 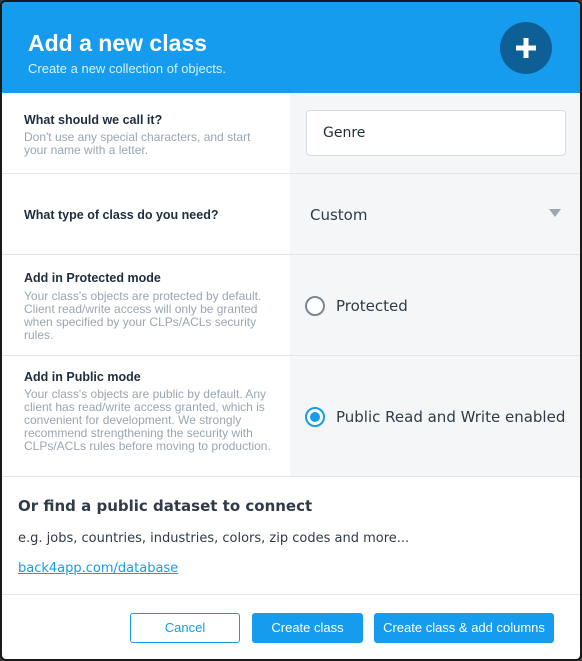 What do you see at coordinates (117, 43) in the screenshot?
I see `dialog-title: Add a new class` at bounding box center [117, 43].